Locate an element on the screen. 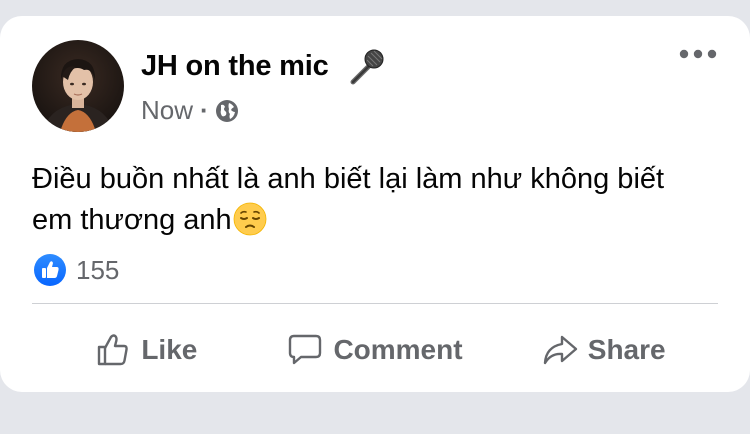 The height and width of the screenshot is (434, 750). share-arrow-icon is located at coordinates (560, 350).